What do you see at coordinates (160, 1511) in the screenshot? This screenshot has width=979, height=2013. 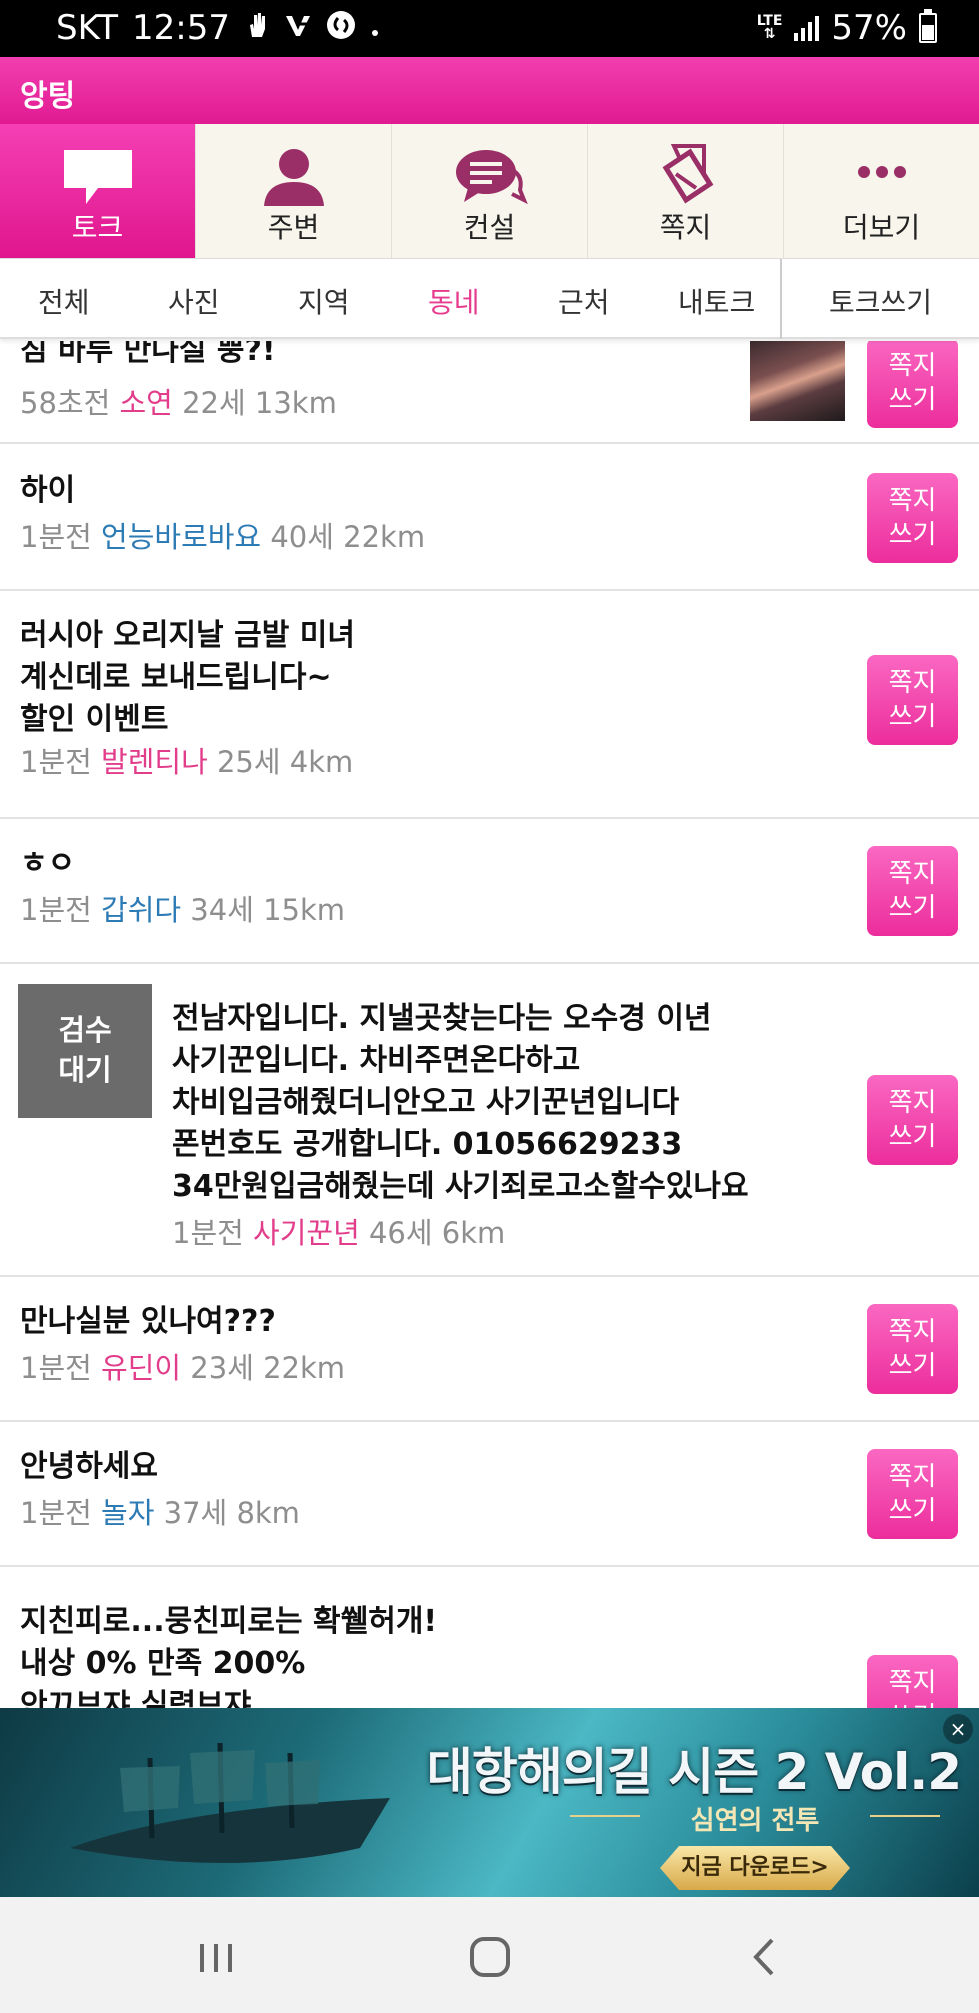 I see `post-meta: 1분전 놀자 37세 8km` at bounding box center [160, 1511].